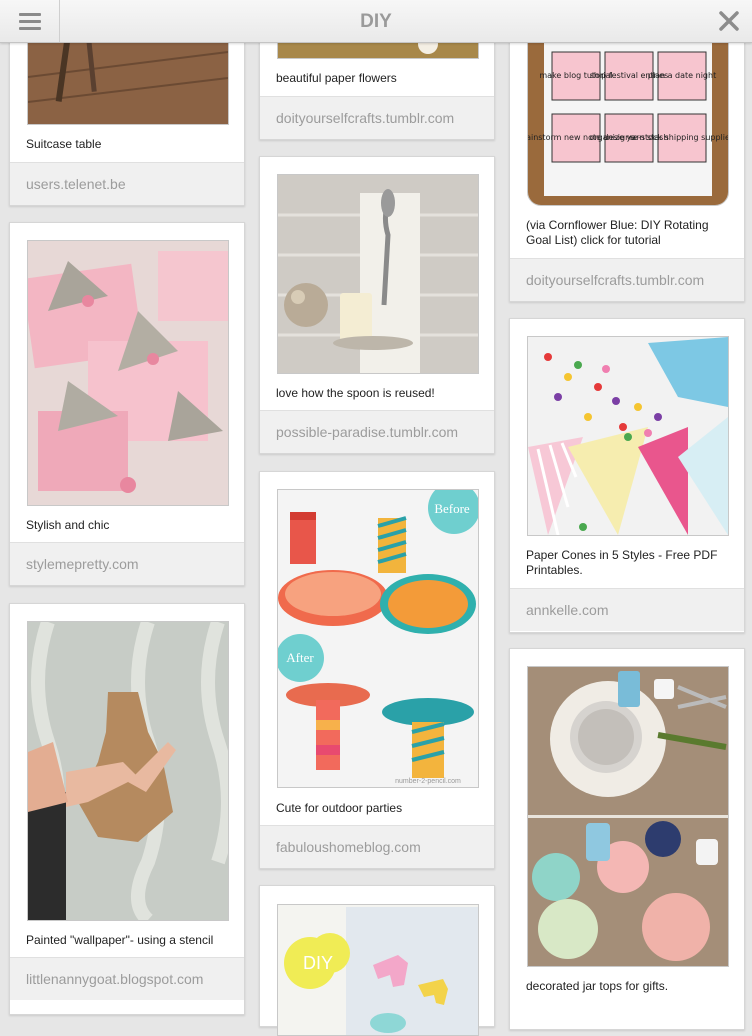 This screenshot has height=1036, width=752. I want to click on pin-image: DIY, so click(378, 970).